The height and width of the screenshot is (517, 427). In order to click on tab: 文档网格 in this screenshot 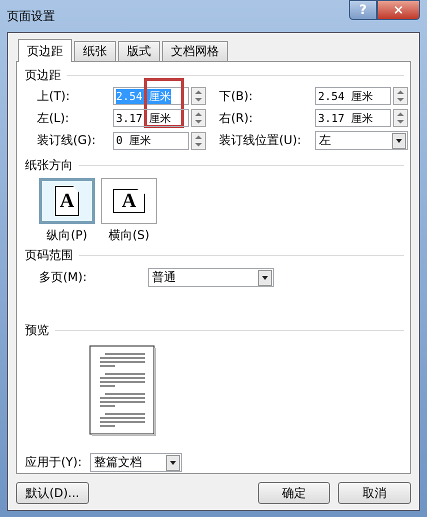, I will do `click(195, 51)`.